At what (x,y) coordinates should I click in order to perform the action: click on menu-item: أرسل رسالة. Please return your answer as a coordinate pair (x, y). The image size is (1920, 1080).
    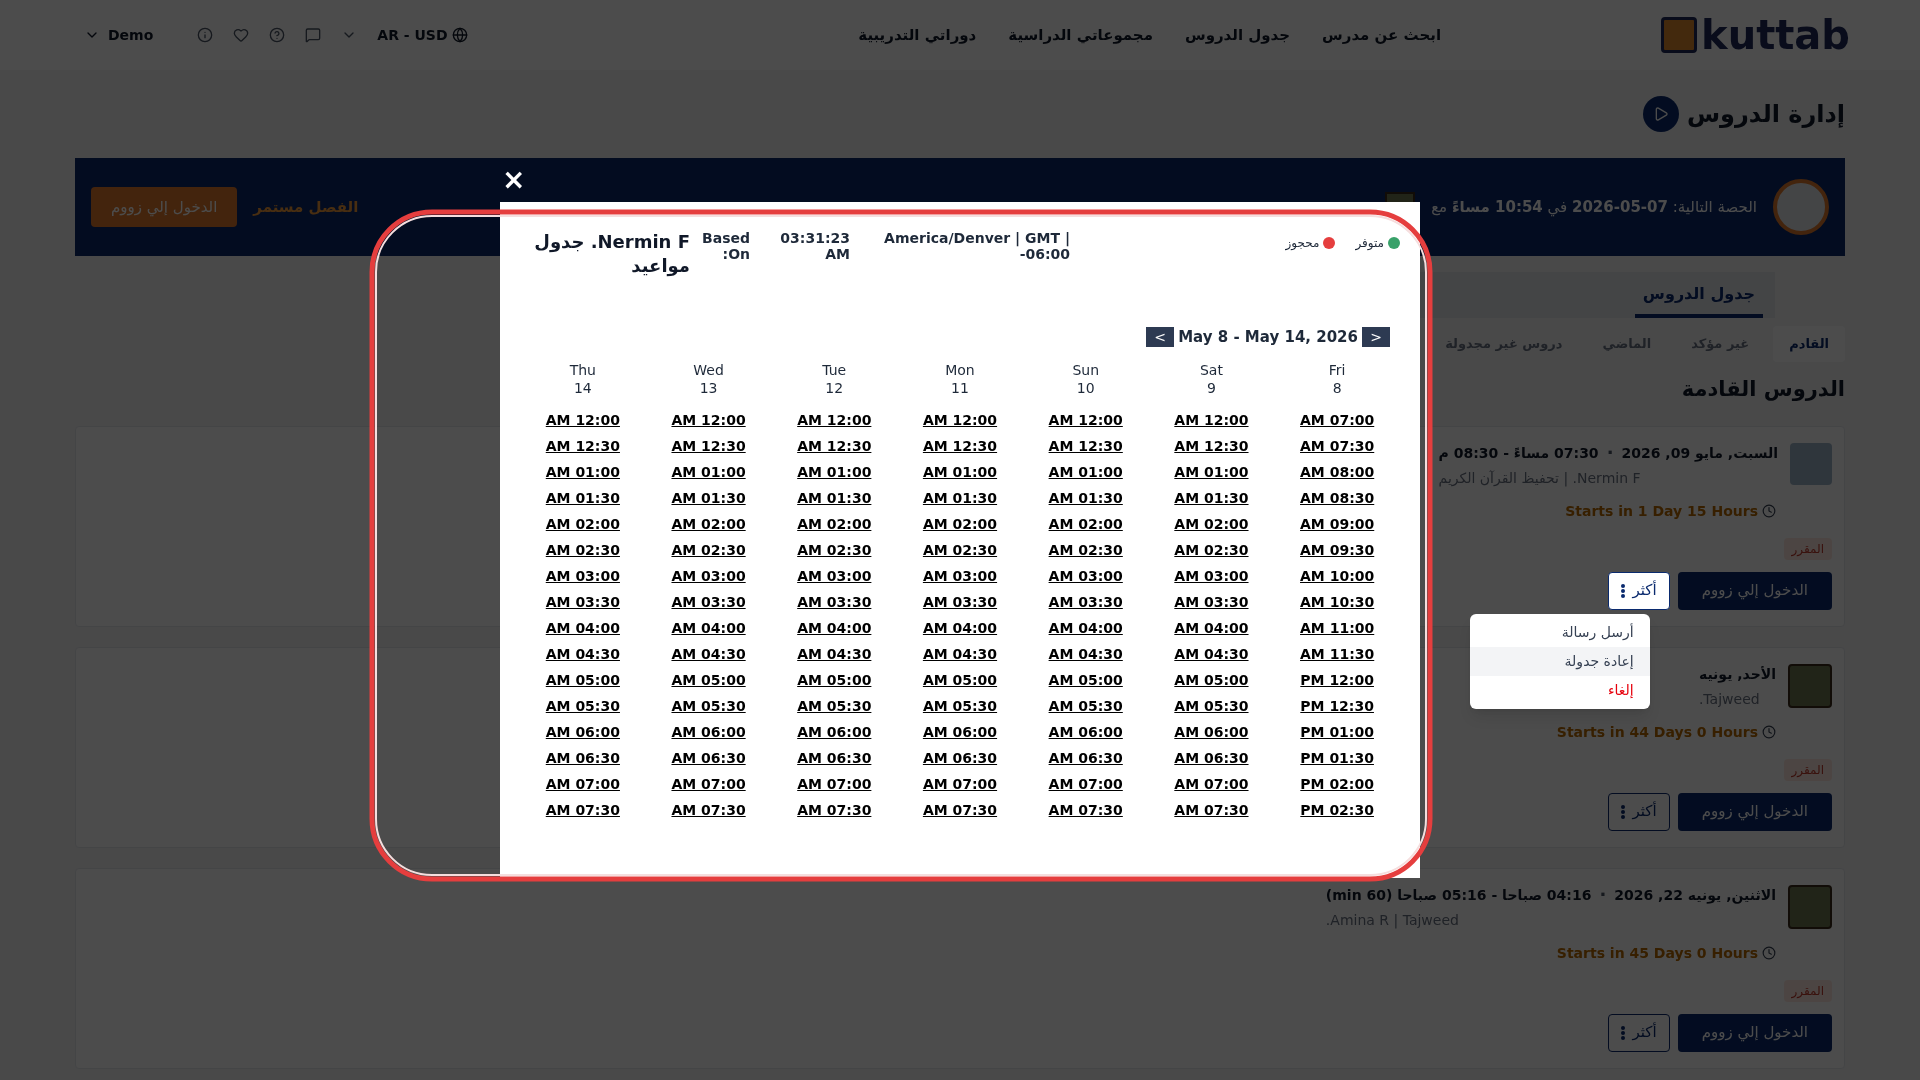
    Looking at the image, I should click on (1559, 632).